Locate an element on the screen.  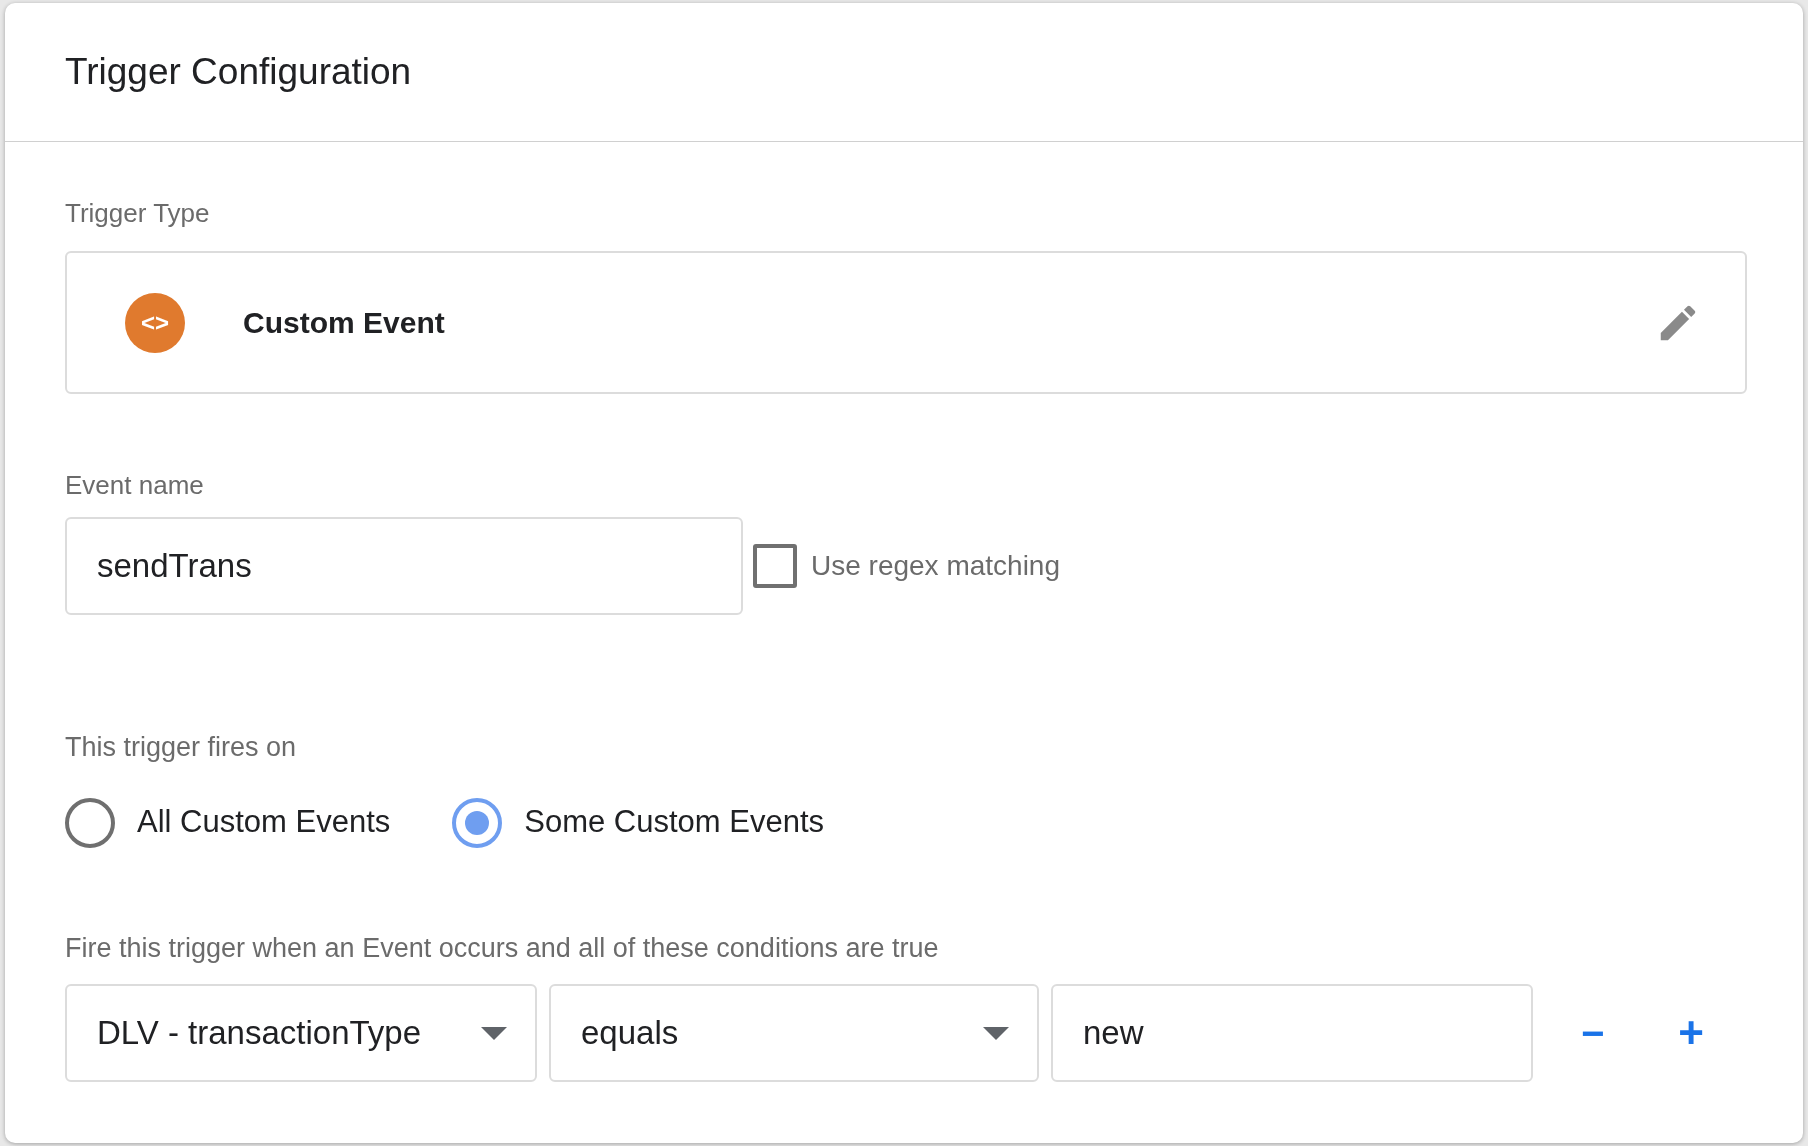
section-label: This trigger fires on is located at coordinates (181, 747).